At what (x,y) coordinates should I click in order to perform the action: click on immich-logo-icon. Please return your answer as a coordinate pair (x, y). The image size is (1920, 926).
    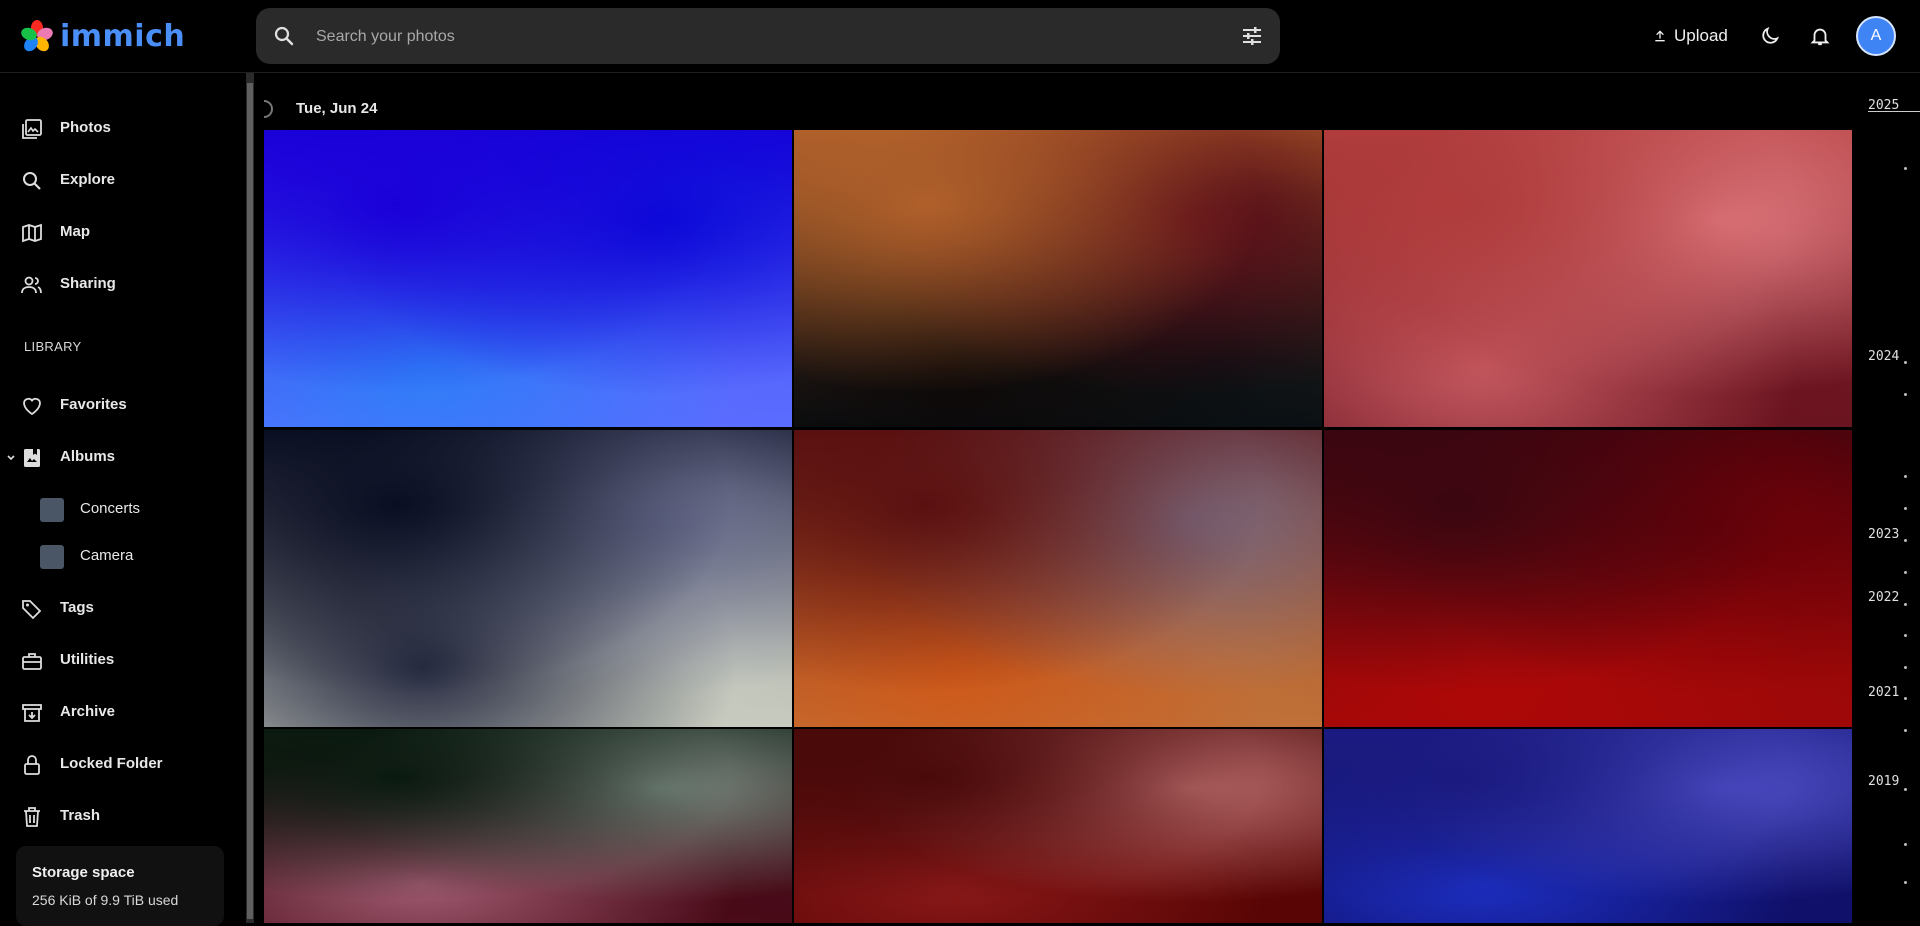
    Looking at the image, I should click on (37, 36).